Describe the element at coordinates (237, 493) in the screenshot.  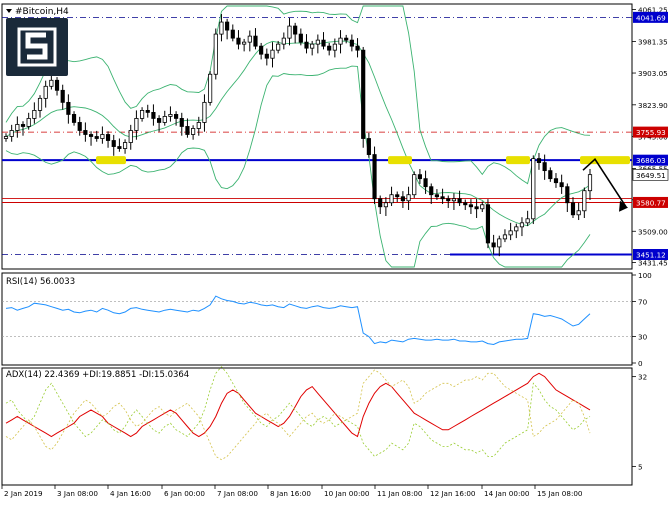
I see `time-tick-label: 7 Jan 08:00` at that location.